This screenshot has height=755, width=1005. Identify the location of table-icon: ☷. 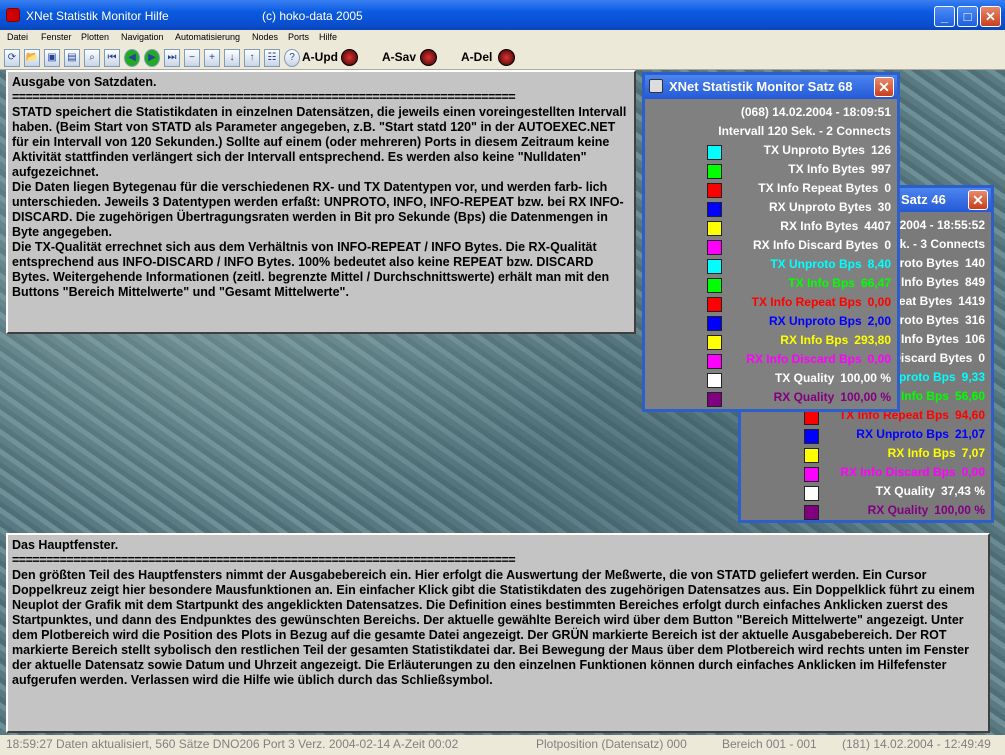
(272, 58).